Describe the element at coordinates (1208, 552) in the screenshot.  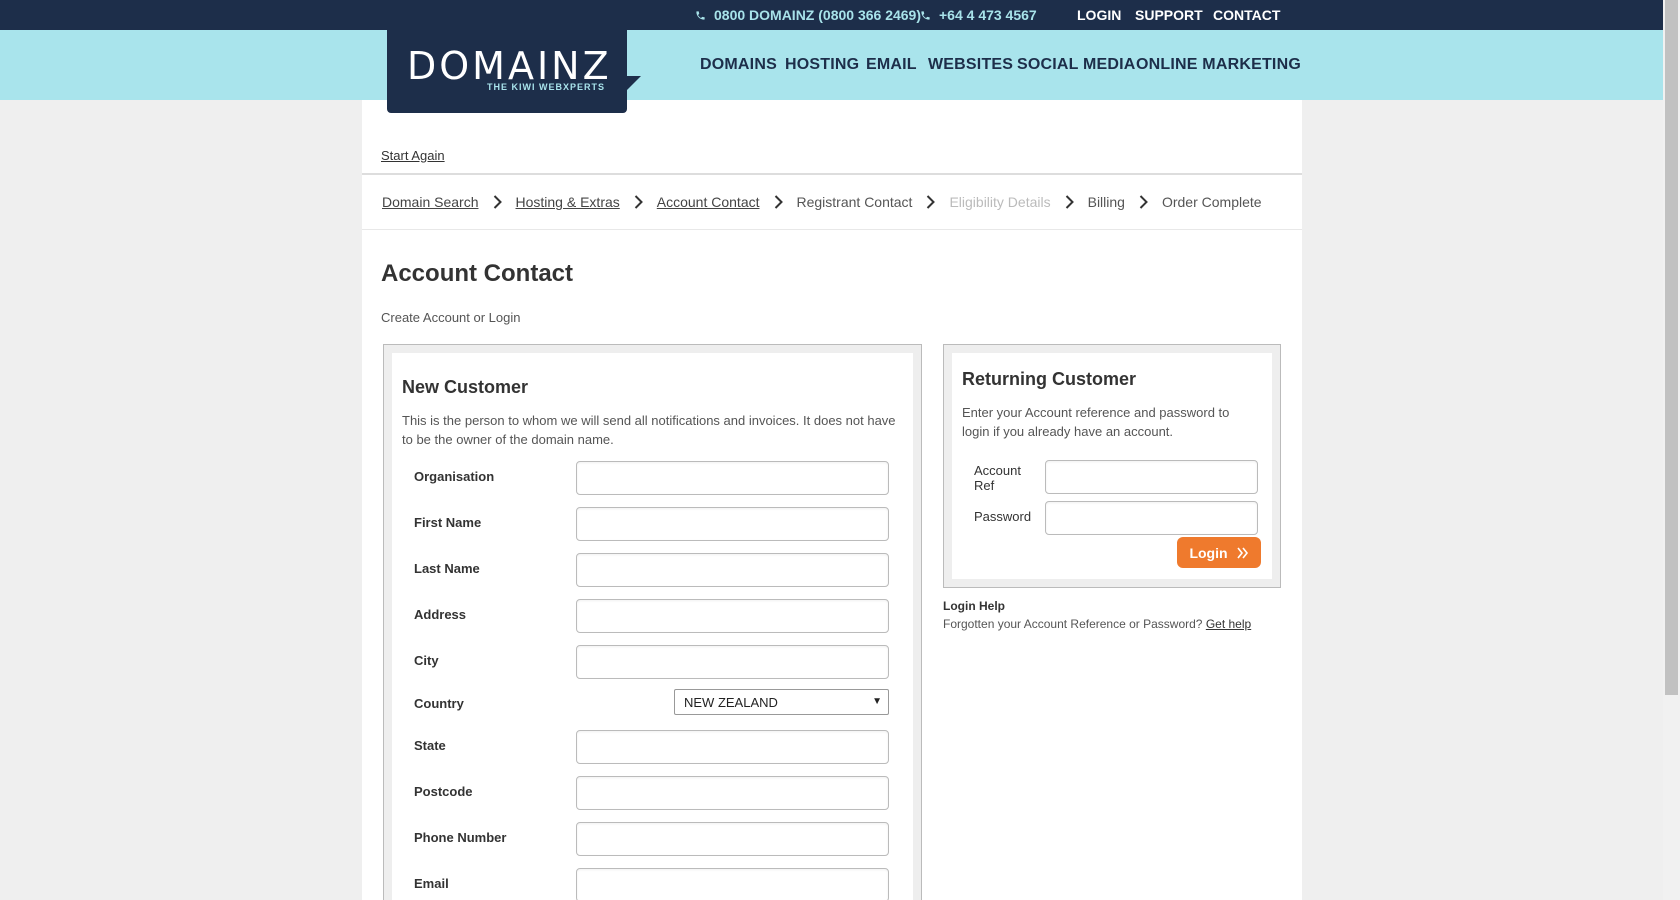
I see `login-button-label: Login` at that location.